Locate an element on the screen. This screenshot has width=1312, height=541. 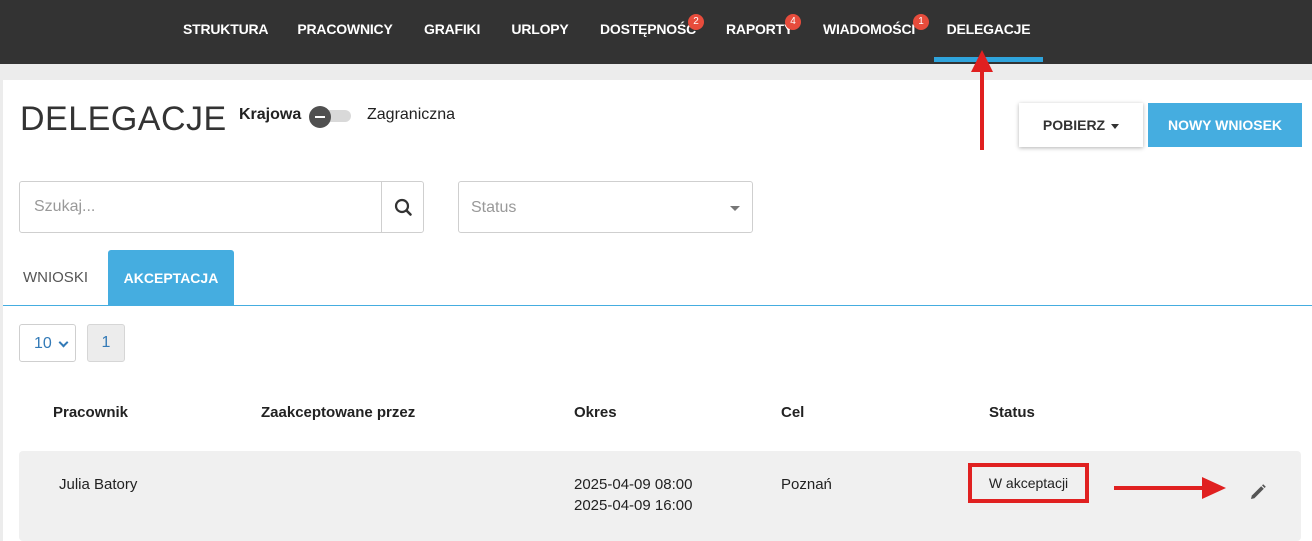
tab-akceptacja: AKCEPTACJA is located at coordinates (171, 278).